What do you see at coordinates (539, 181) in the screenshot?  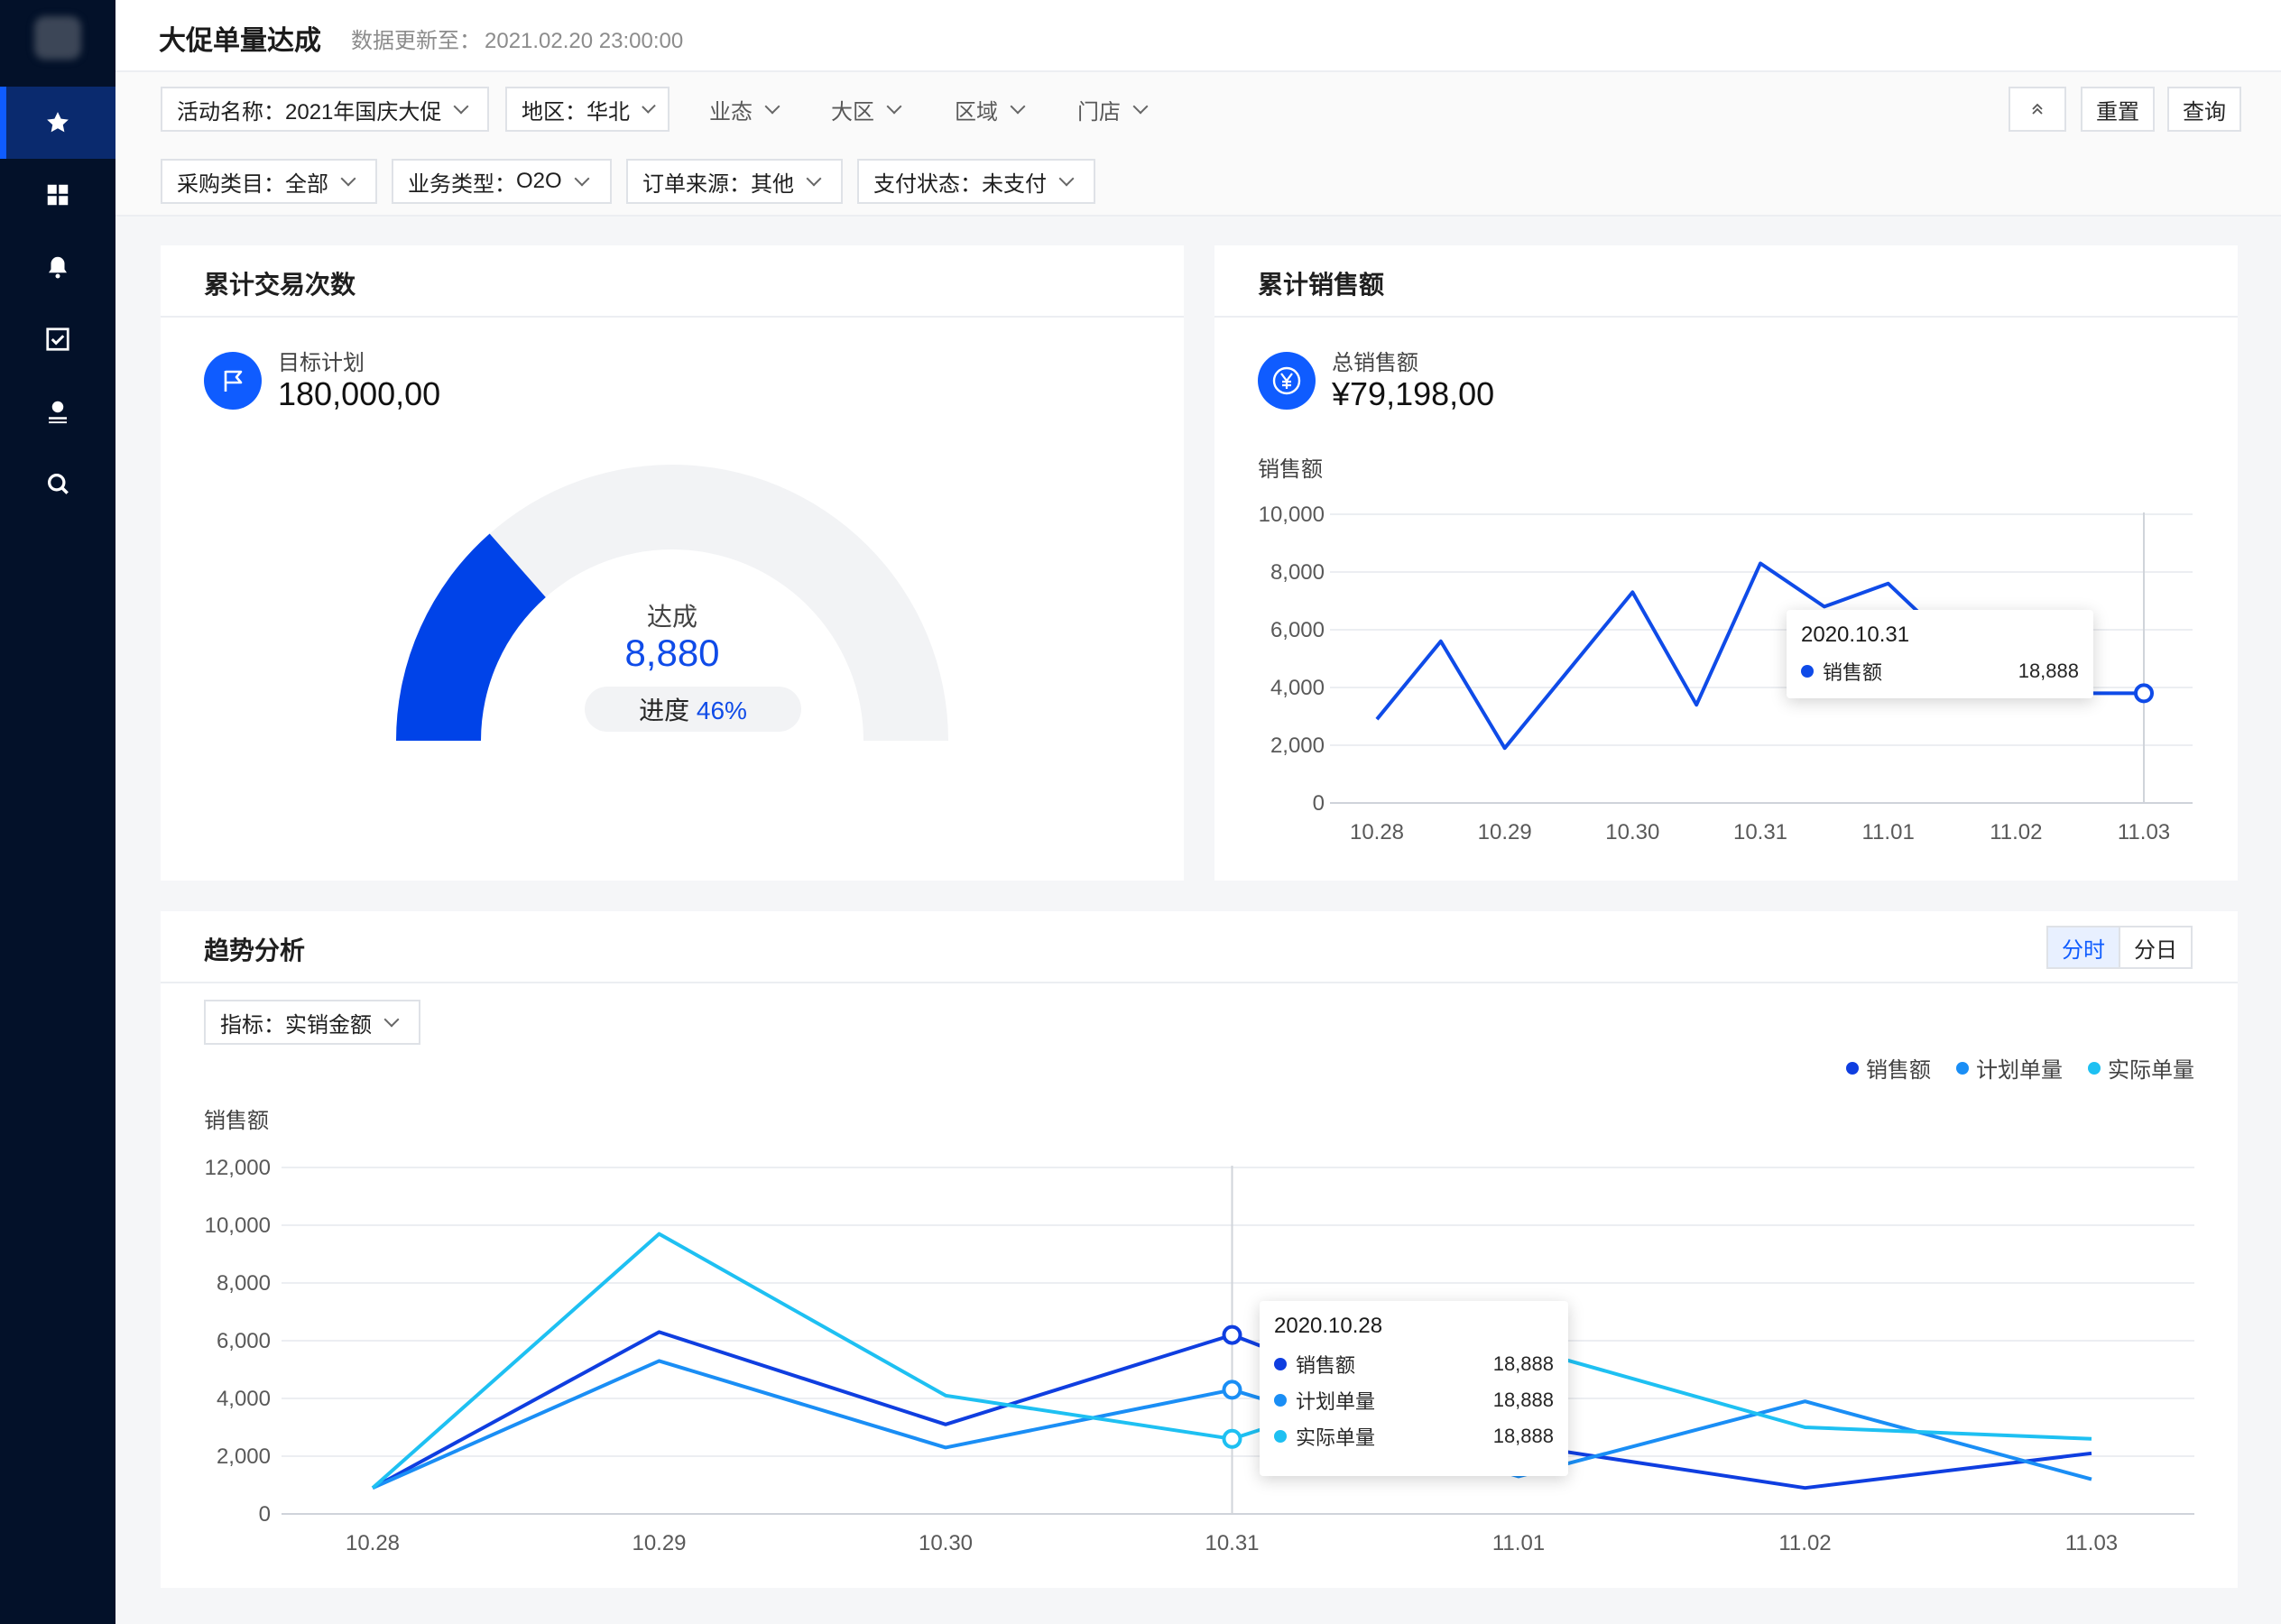 I see `filter-value: O2O` at bounding box center [539, 181].